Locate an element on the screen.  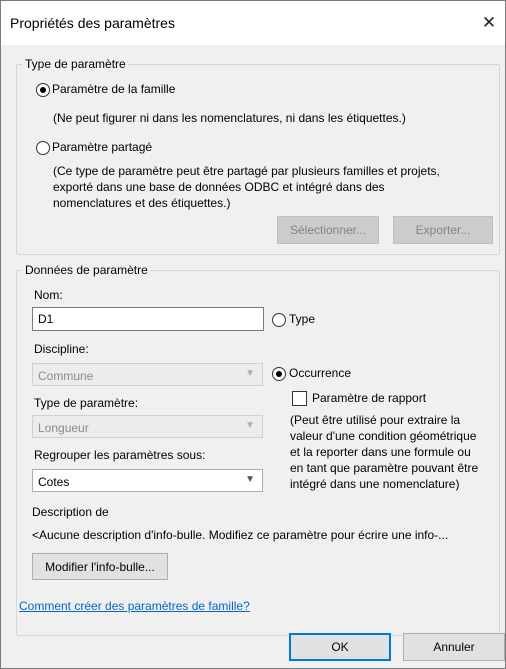
help-link: Comment créer des paramètres de famille? is located at coordinates (134, 606).